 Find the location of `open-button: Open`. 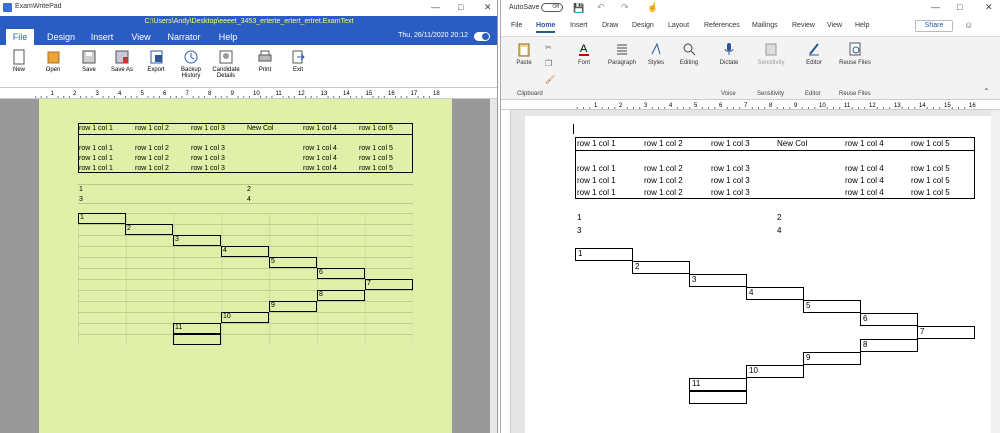

open-button: Open is located at coordinates (53, 61).